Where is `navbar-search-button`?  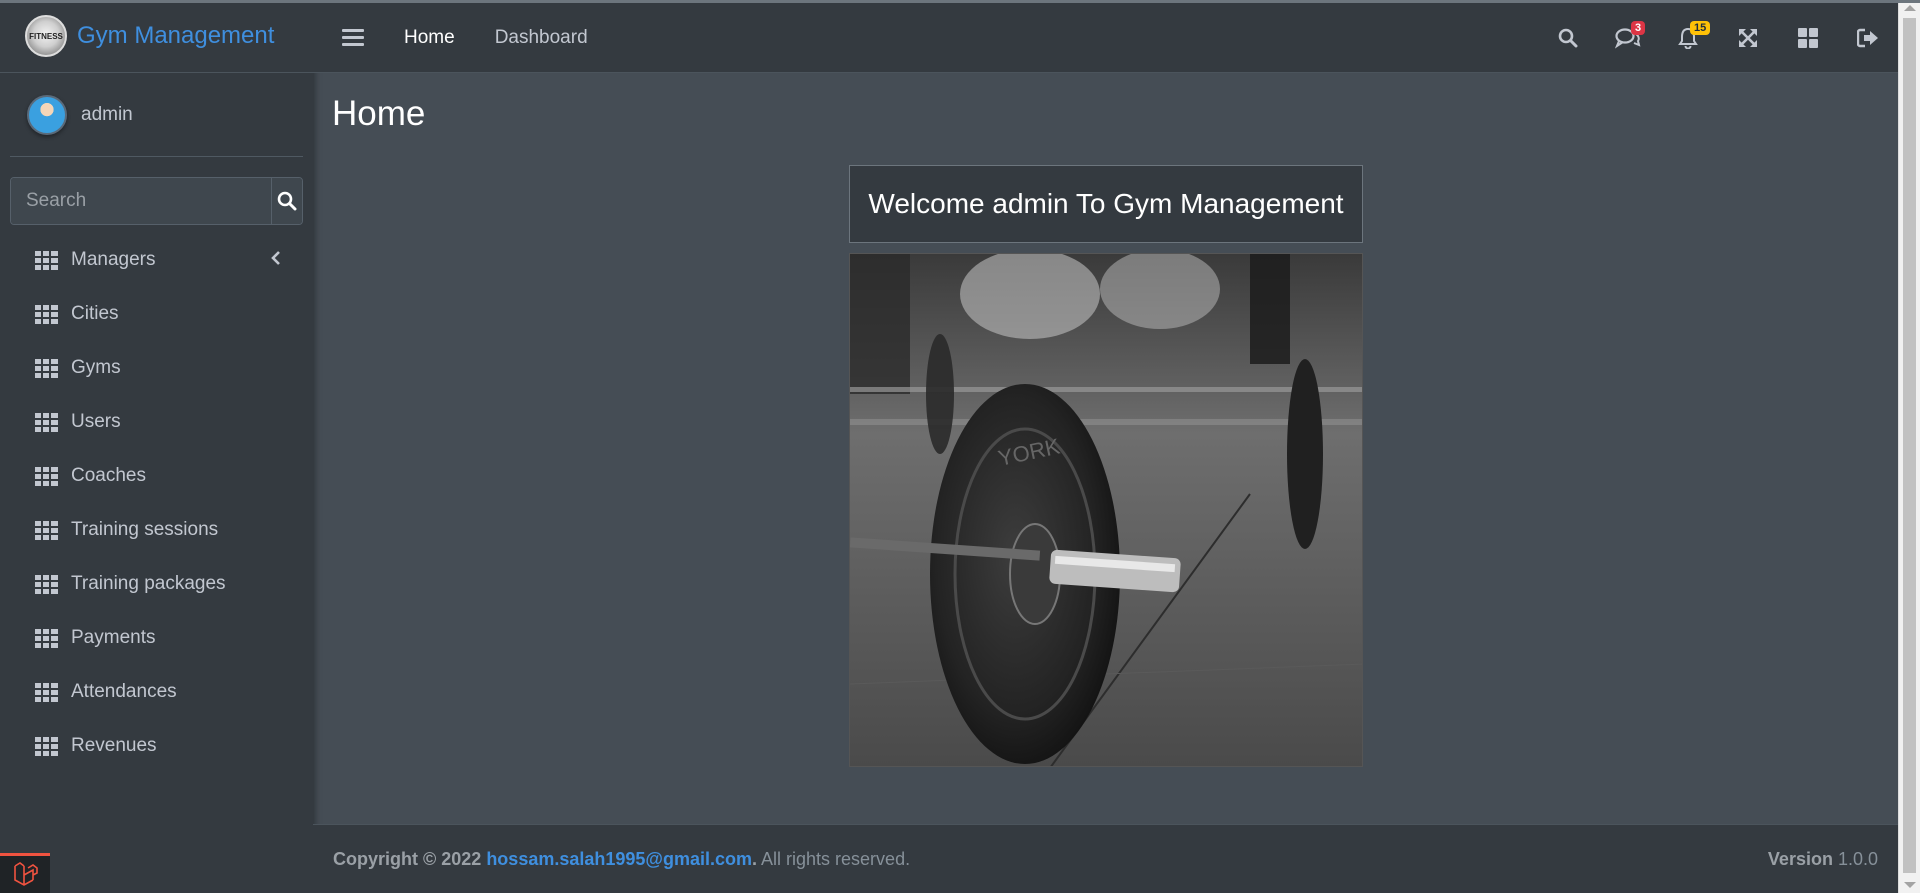 navbar-search-button is located at coordinates (1568, 38).